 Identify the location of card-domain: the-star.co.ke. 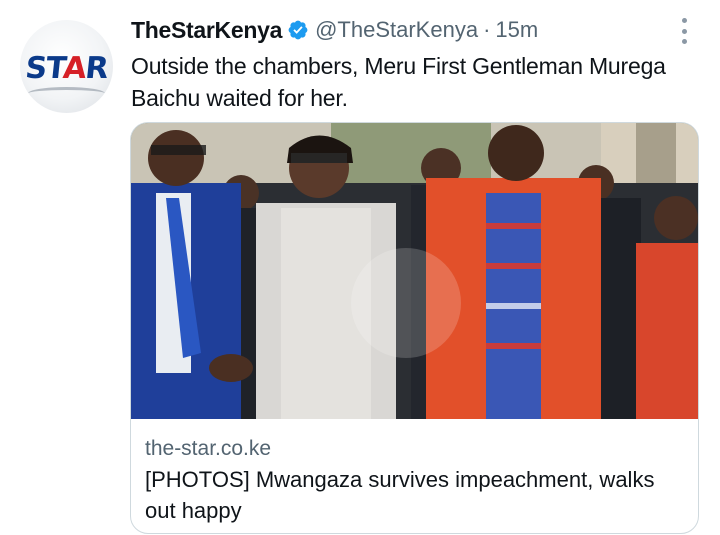
(208, 448).